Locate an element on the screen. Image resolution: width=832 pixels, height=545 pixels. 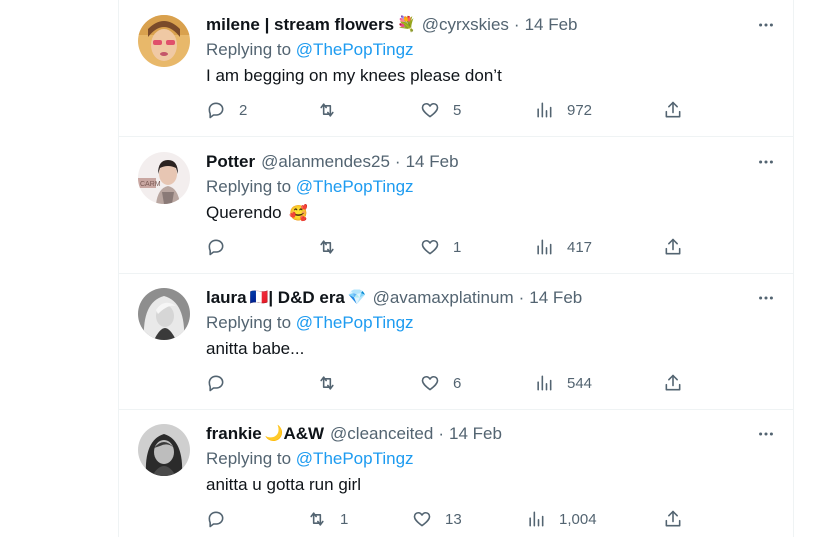
display-name: frankie is located at coordinates (234, 434).